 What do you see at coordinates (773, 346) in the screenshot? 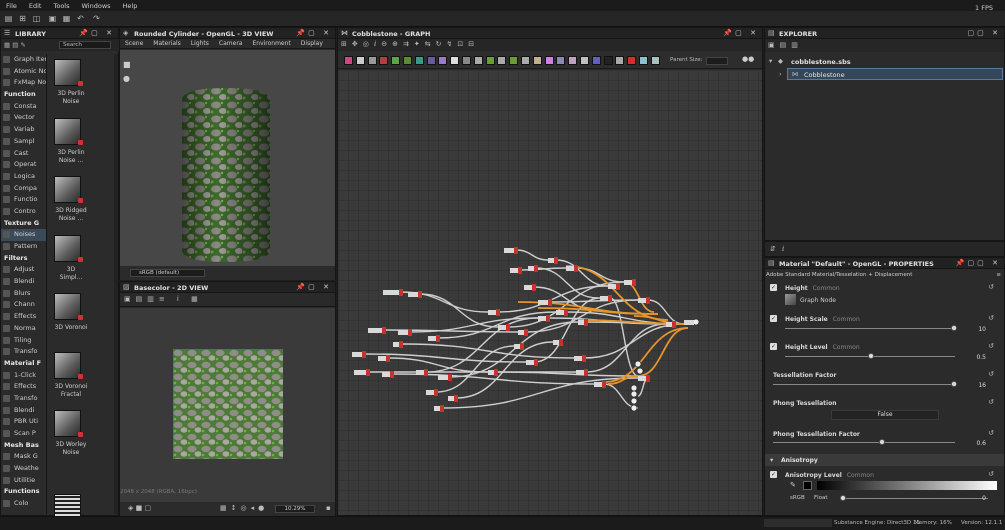
I see `height-level-checkbox: ✓` at bounding box center [773, 346].